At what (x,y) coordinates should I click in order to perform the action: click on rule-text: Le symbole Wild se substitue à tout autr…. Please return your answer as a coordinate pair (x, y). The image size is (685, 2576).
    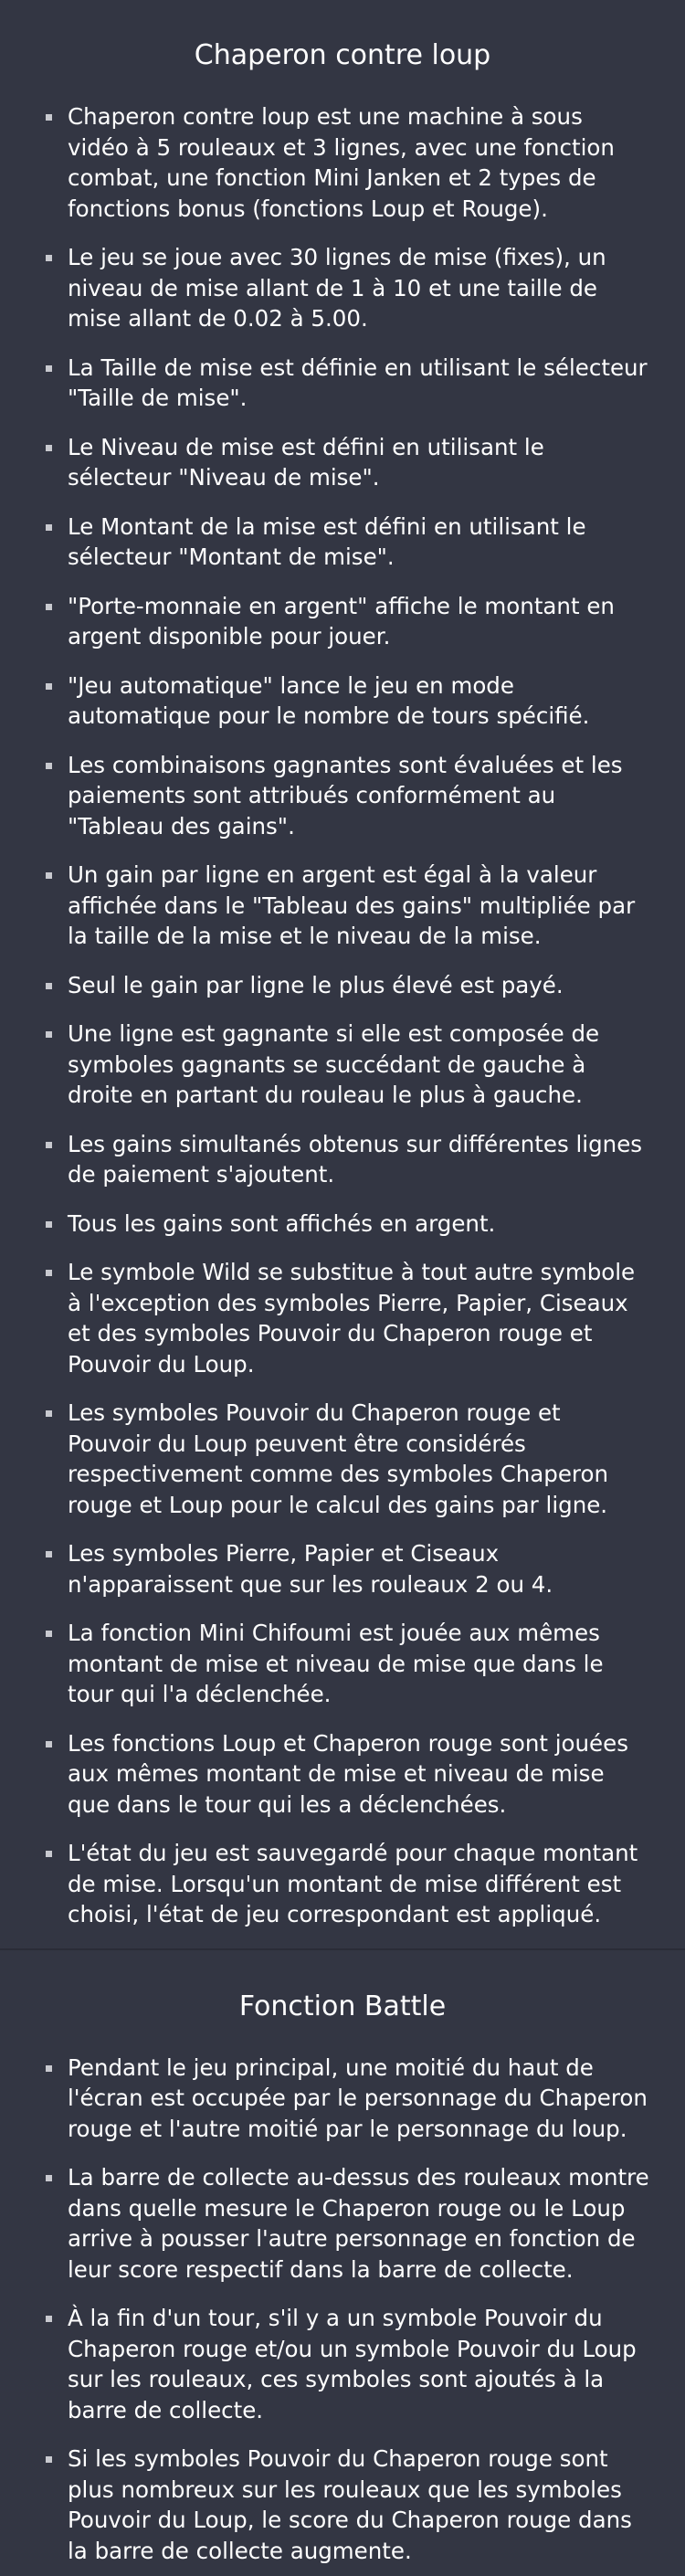
    Looking at the image, I should click on (352, 1318).